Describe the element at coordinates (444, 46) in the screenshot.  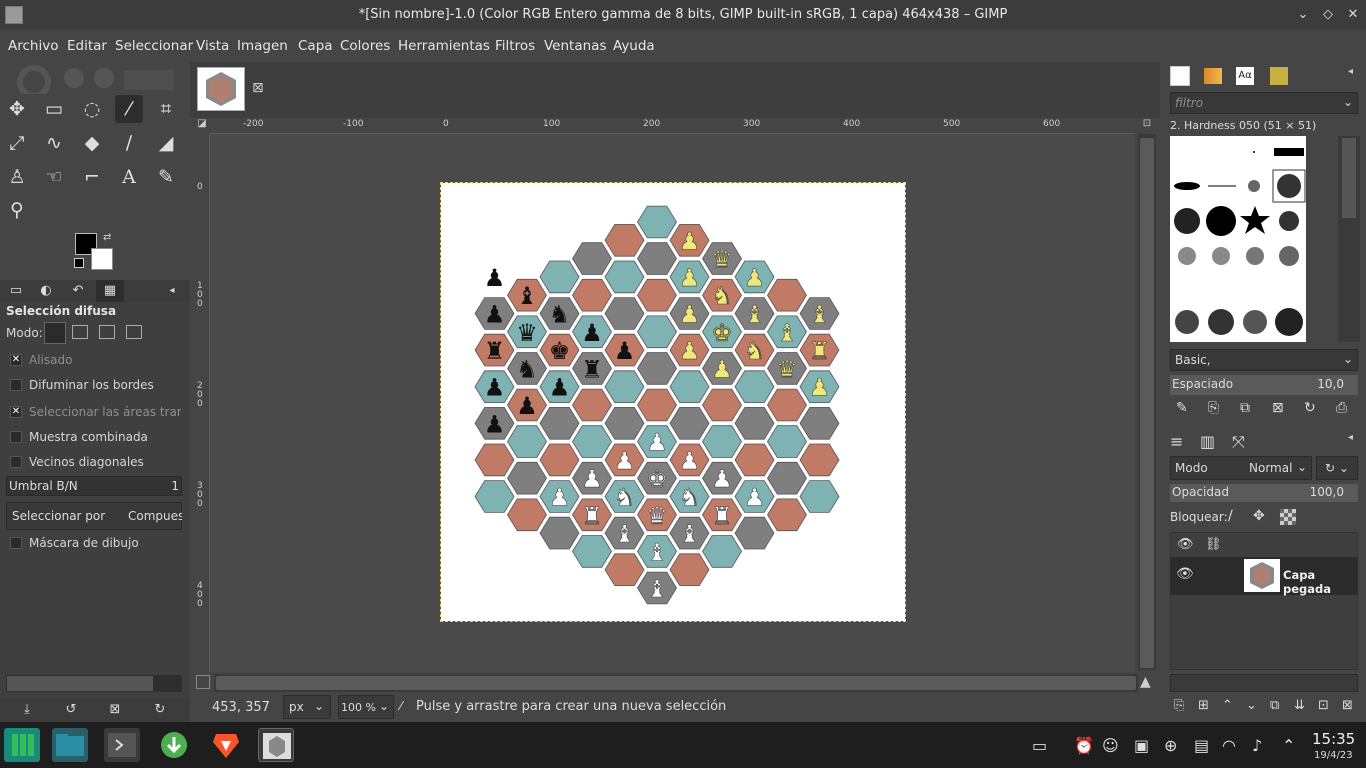
I see `menu-herramientas: Herramientas` at that location.